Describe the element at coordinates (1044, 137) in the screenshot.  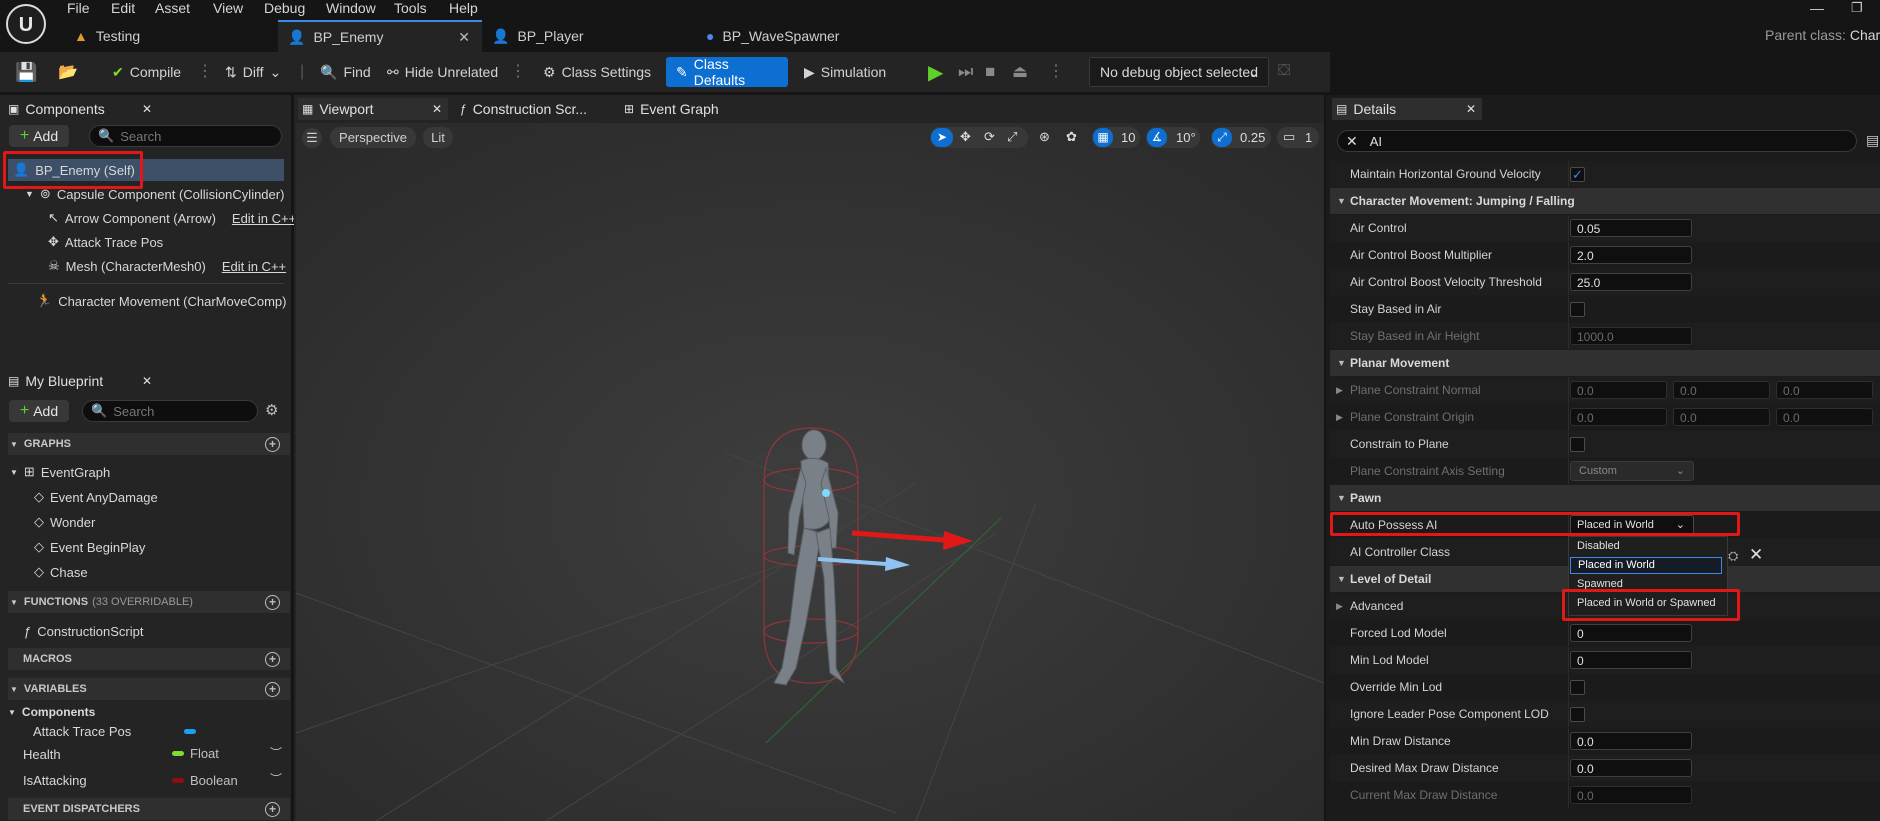
I see `world-local-icon: ⊛` at that location.